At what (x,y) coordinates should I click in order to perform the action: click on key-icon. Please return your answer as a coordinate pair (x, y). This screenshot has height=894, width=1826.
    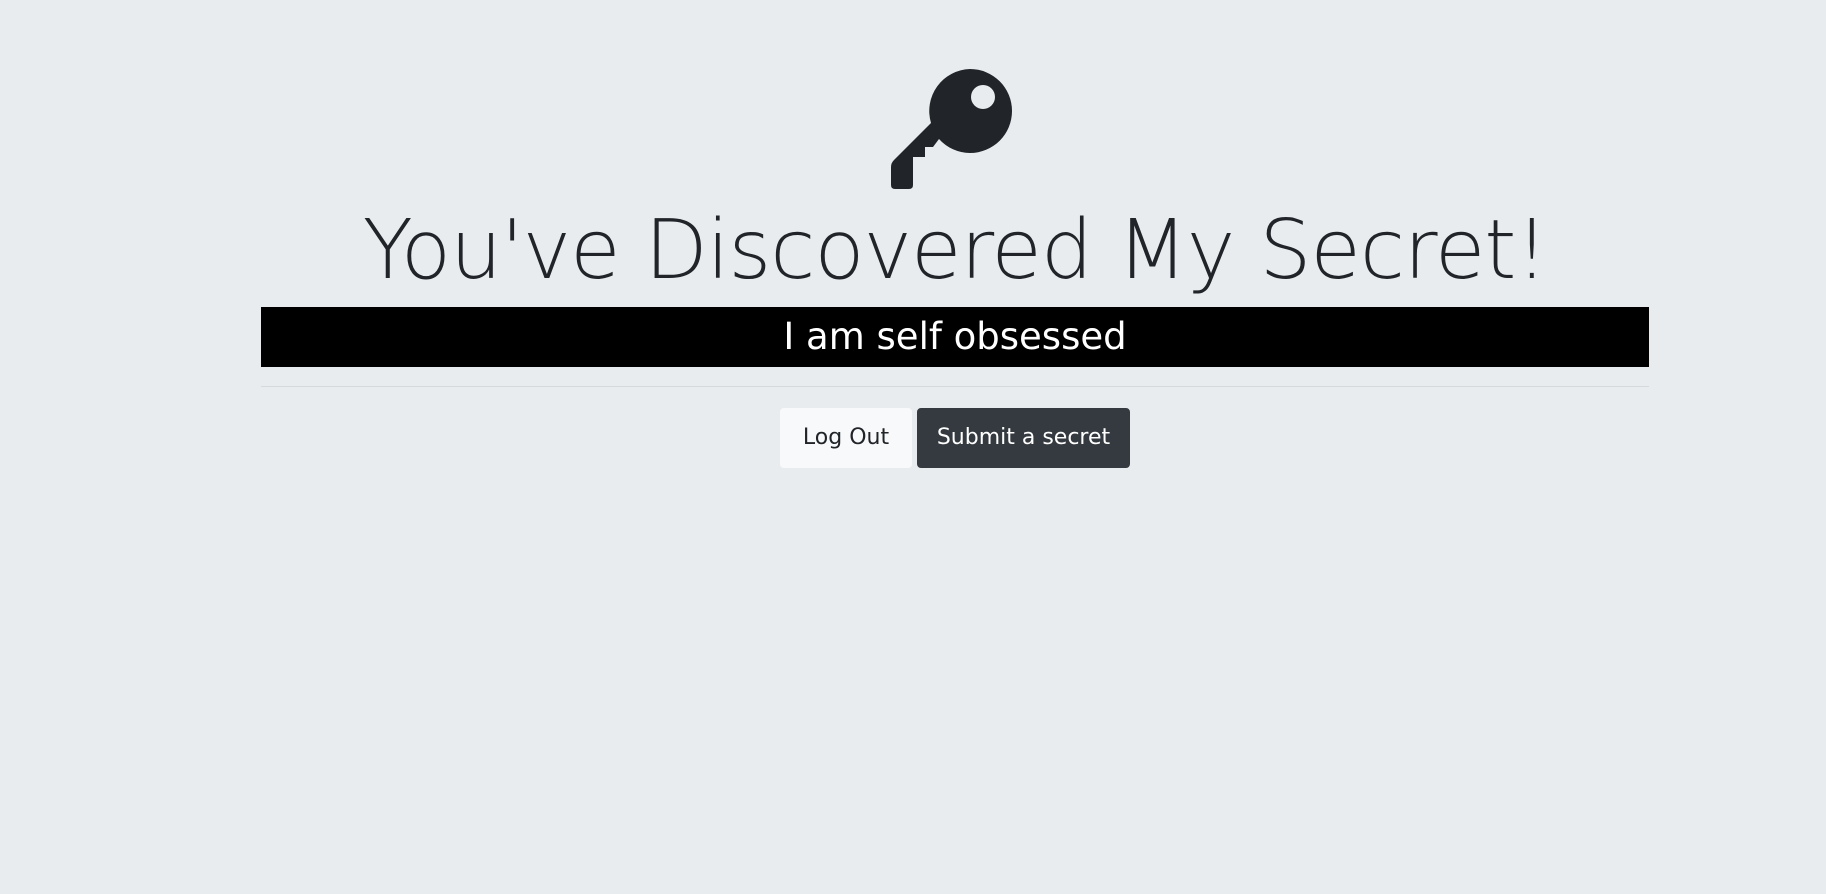
    Looking at the image, I should click on (953, 129).